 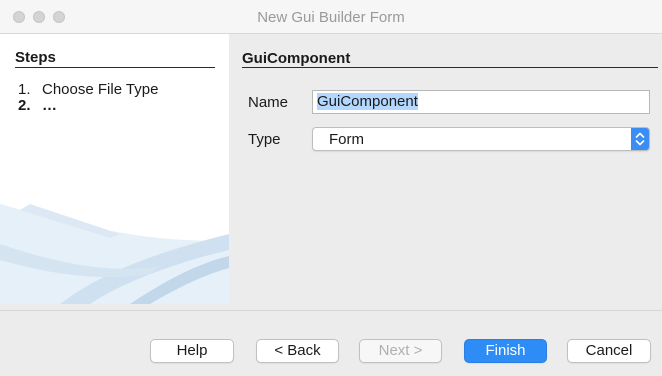 I want to click on title-bar: New Gui Builder Form, so click(x=331, y=17).